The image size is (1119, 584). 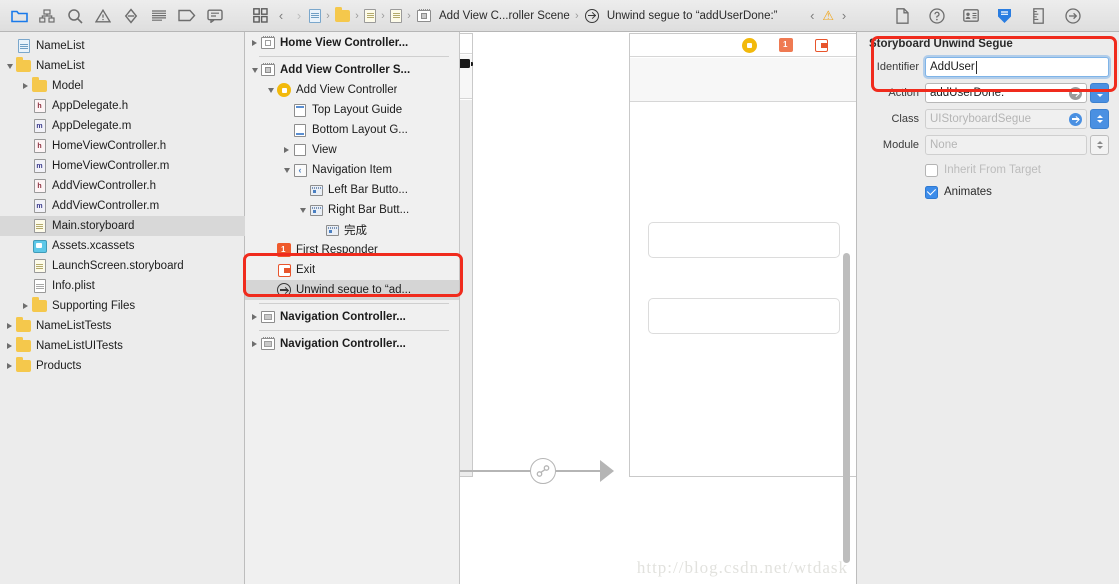 I want to click on breadcrumb-project, so click(x=315, y=15).